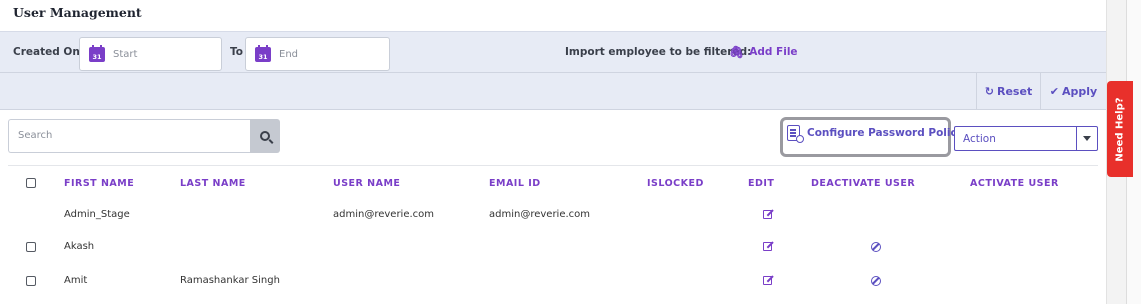 Image resolution: width=1141 pixels, height=304 pixels. What do you see at coordinates (1054, 91) in the screenshot?
I see `check-circle-icon: ✔` at bounding box center [1054, 91].